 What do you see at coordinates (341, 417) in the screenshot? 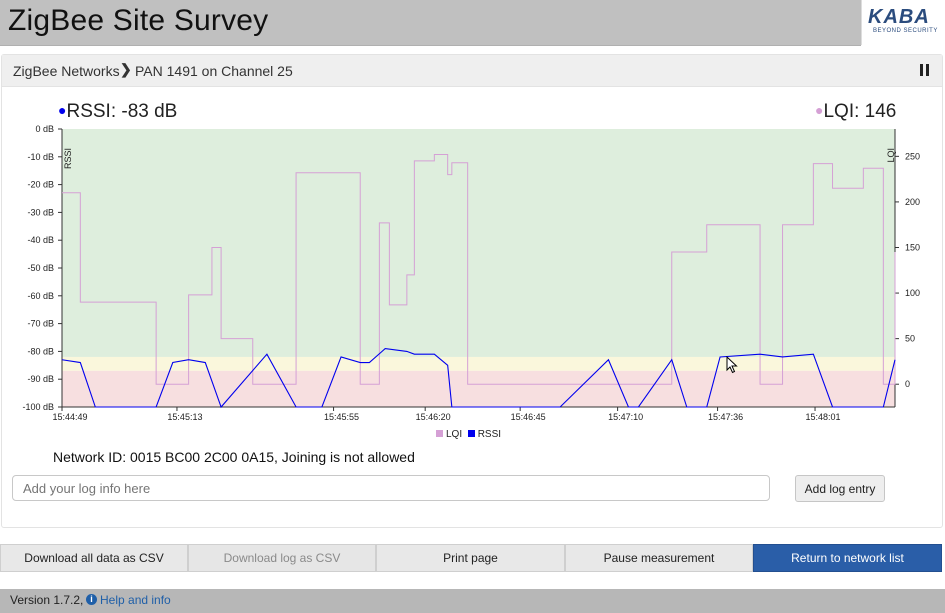
I see `x-tick-label: 15:45:55` at bounding box center [341, 417].